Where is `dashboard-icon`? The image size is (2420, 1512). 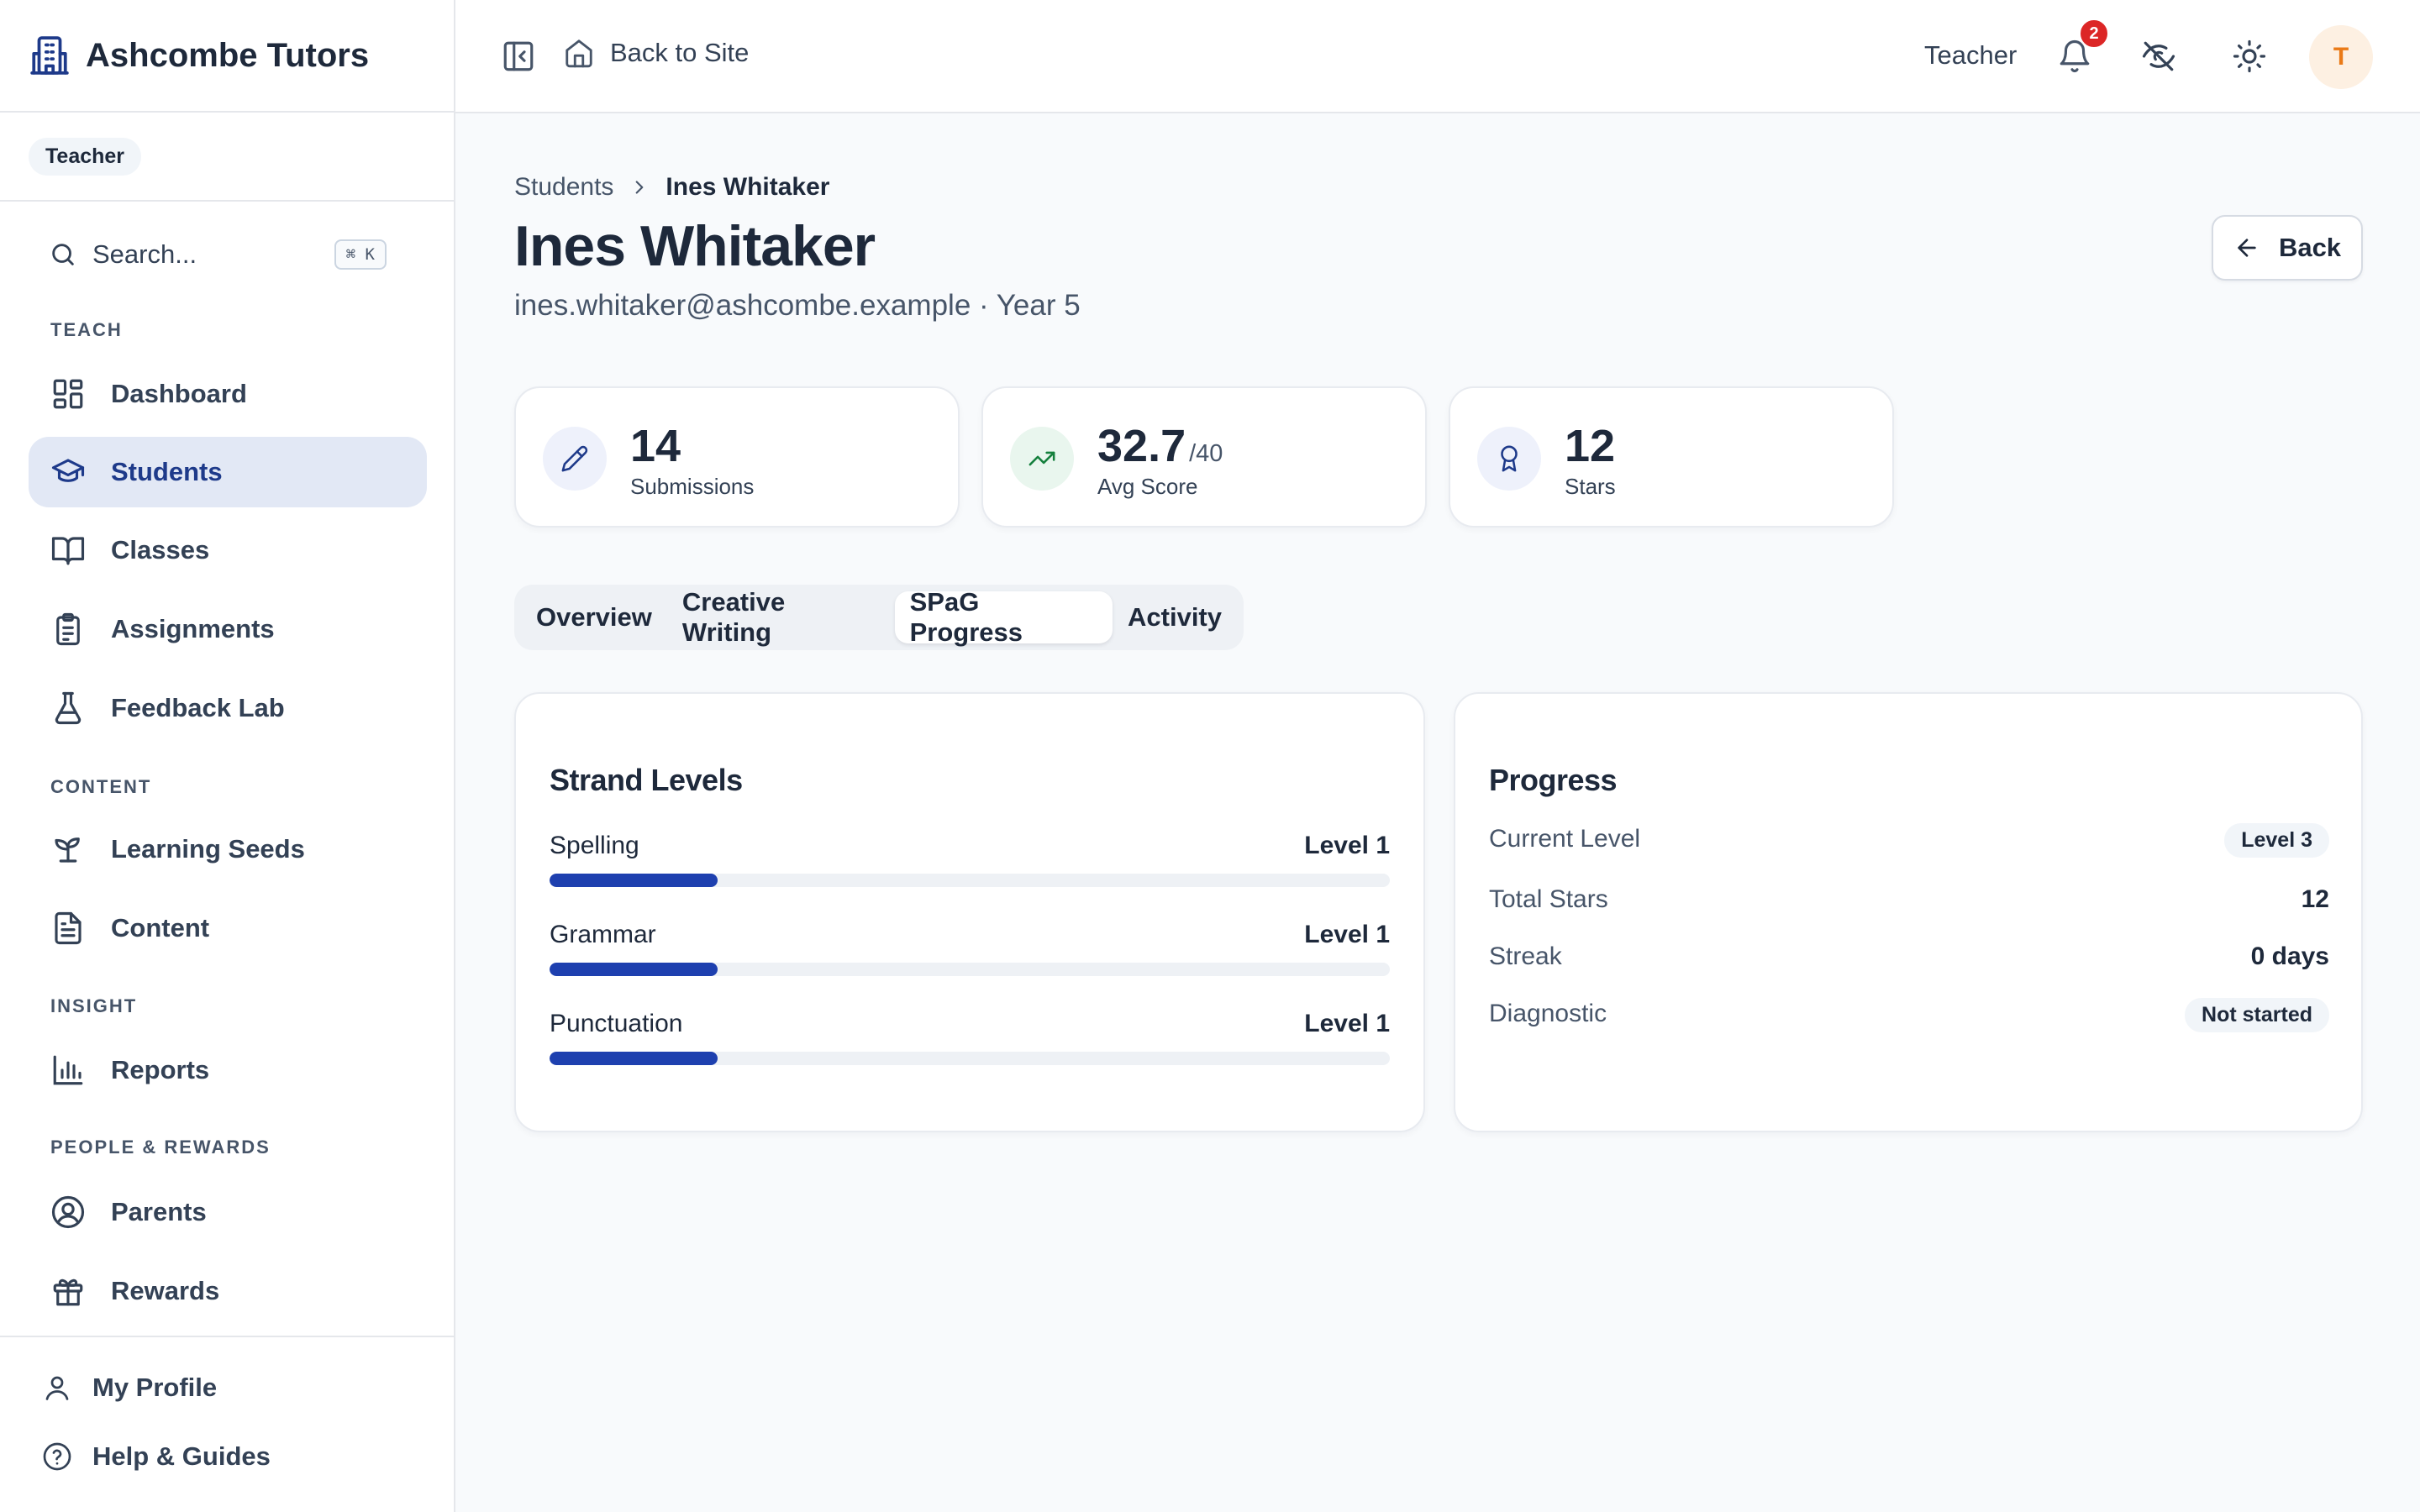 dashboard-icon is located at coordinates (68, 394).